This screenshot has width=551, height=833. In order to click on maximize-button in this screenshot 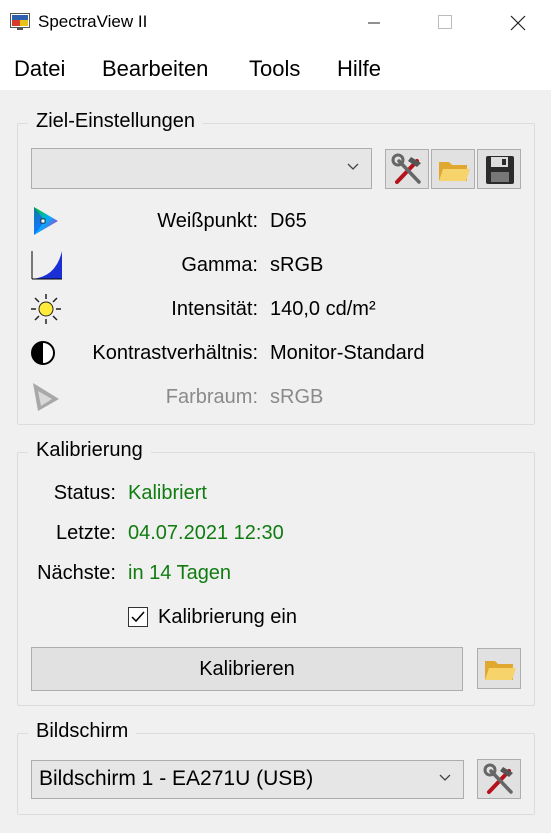, I will do `click(444, 23)`.